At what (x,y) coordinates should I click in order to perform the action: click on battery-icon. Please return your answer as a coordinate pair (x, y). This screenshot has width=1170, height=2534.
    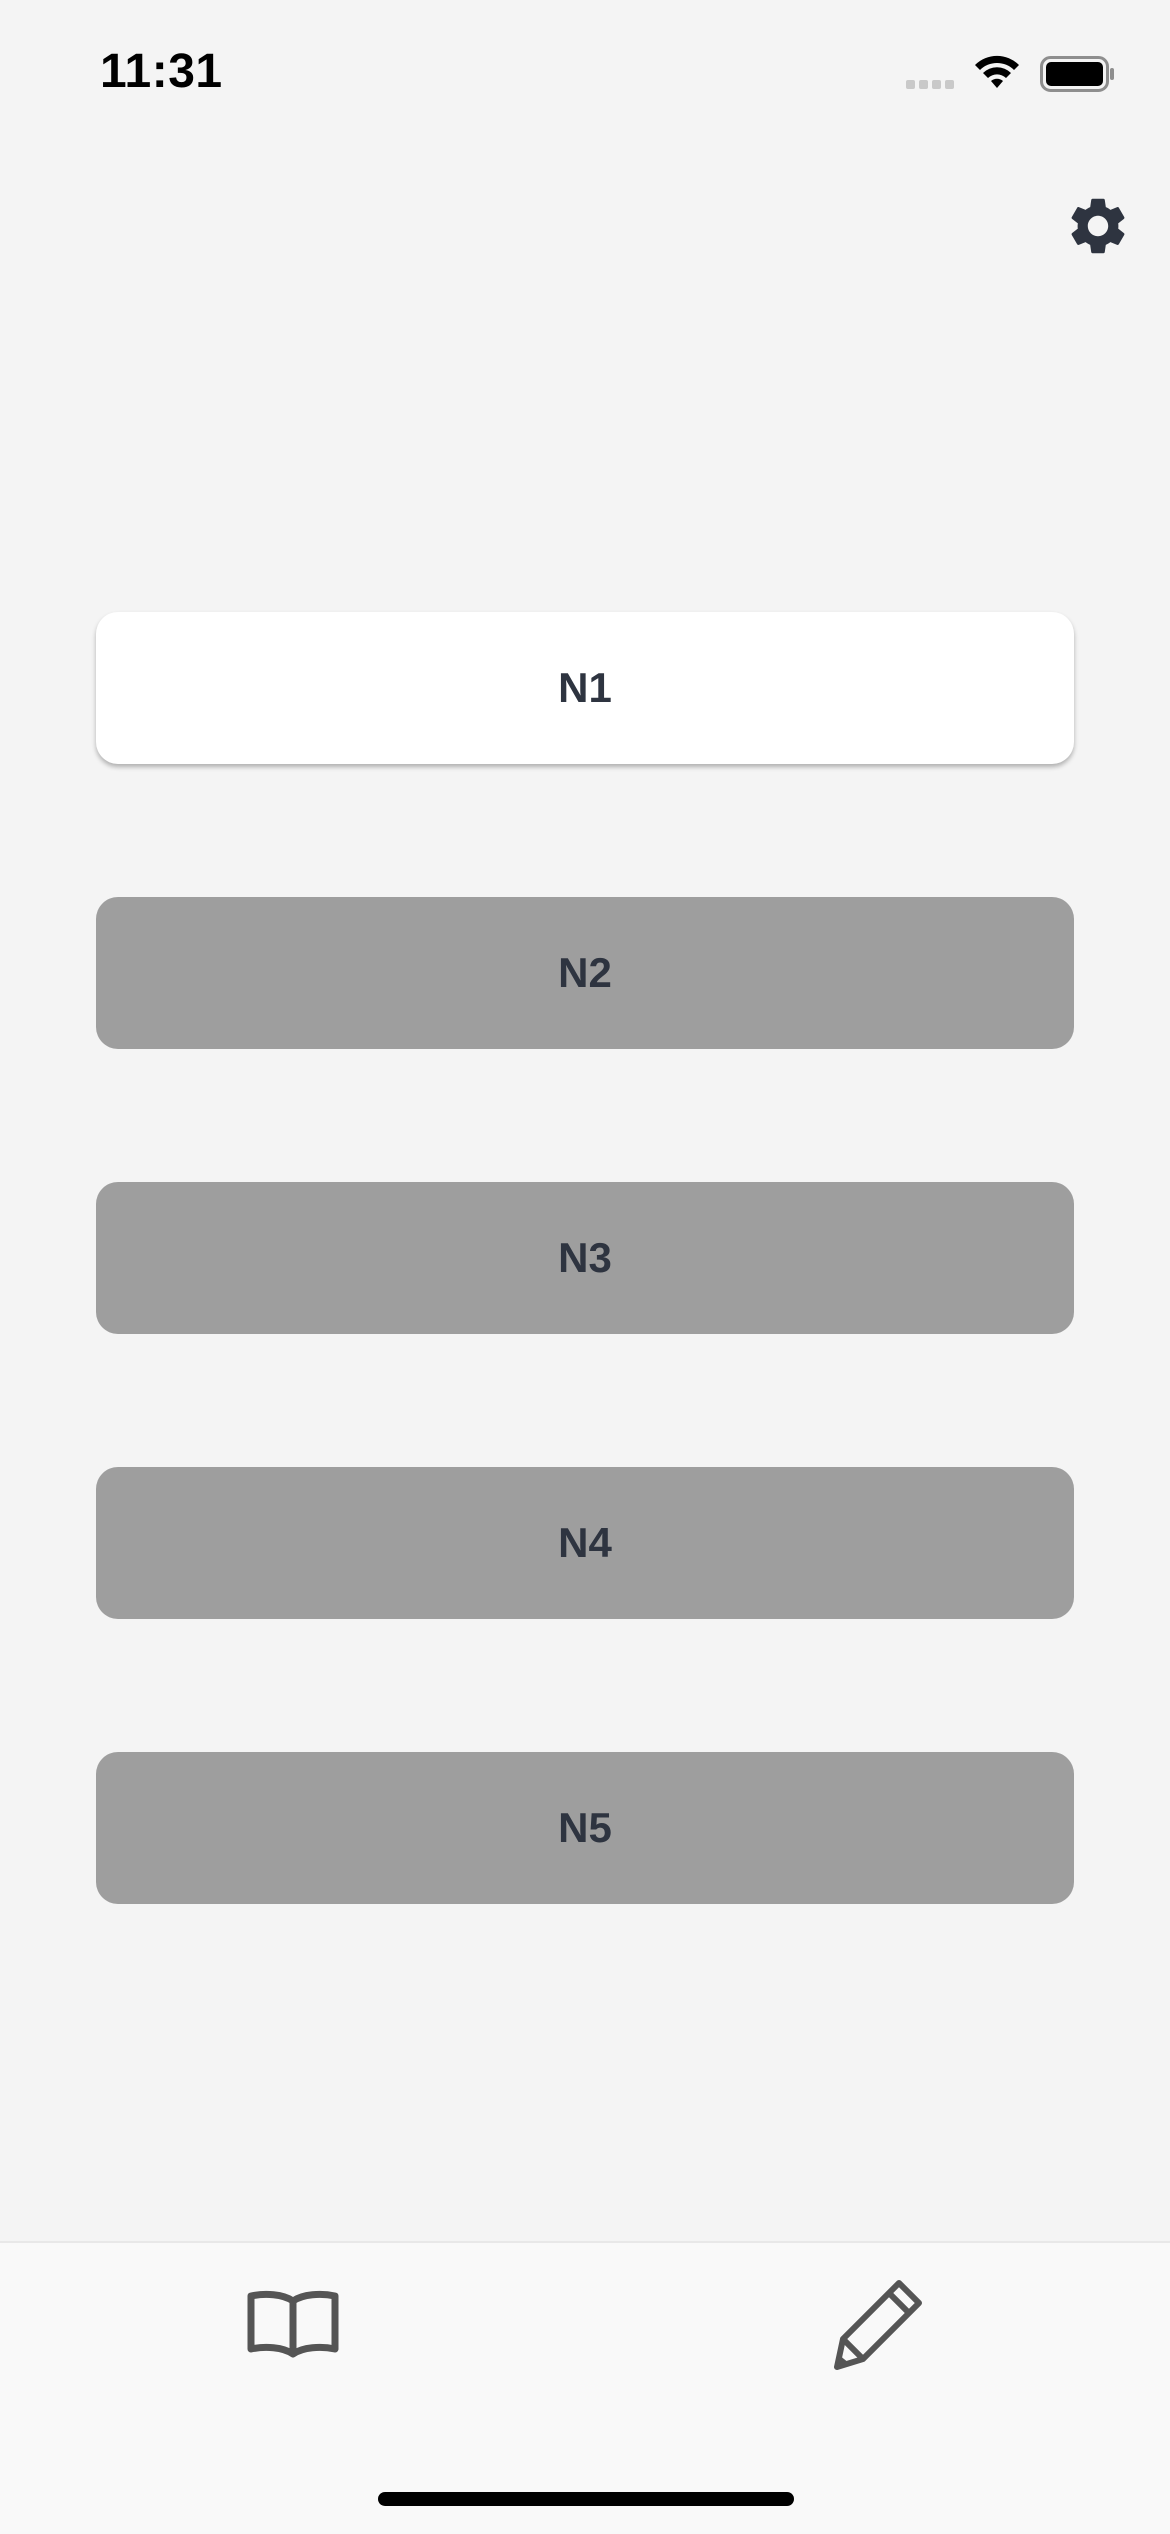
    Looking at the image, I should click on (1077, 74).